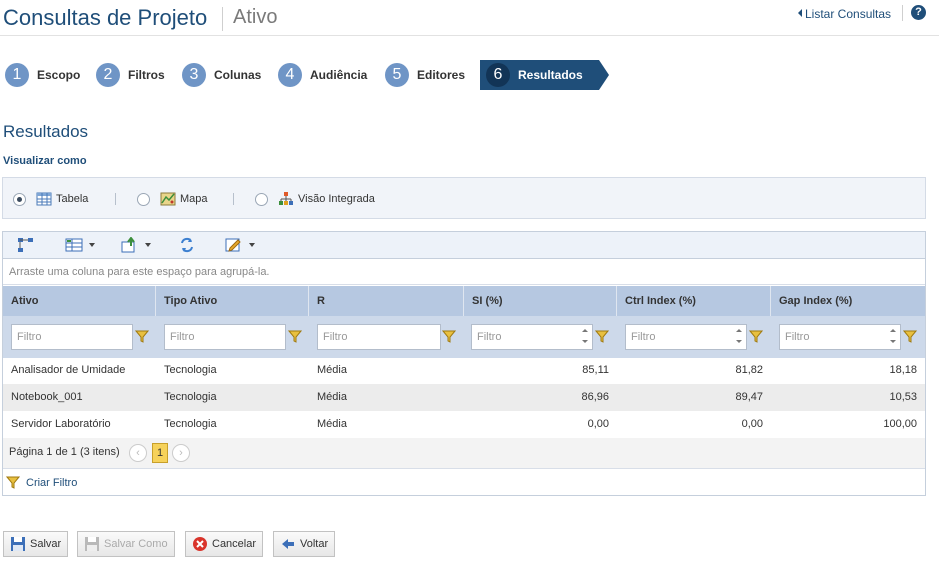 This screenshot has height=569, width=939. I want to click on page-title: Consultas de Projeto, so click(105, 17).